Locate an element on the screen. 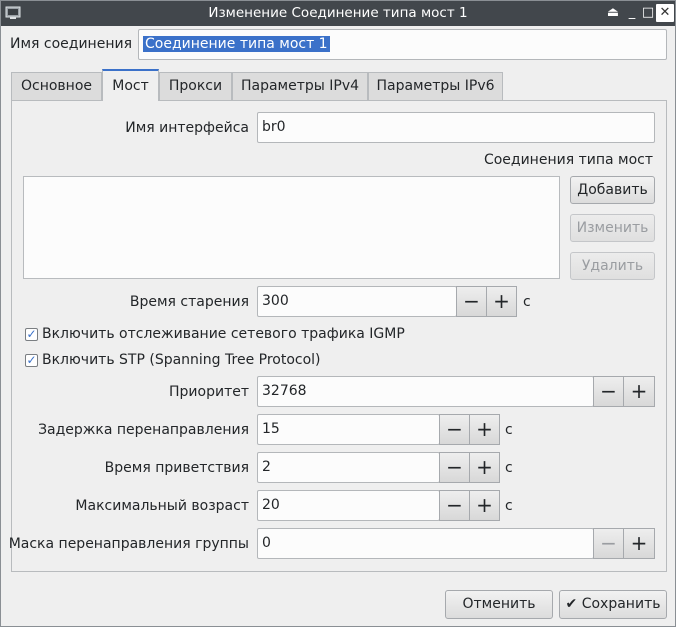 The width and height of the screenshot is (676, 627). close-button: ✕ is located at coordinates (665, 13).